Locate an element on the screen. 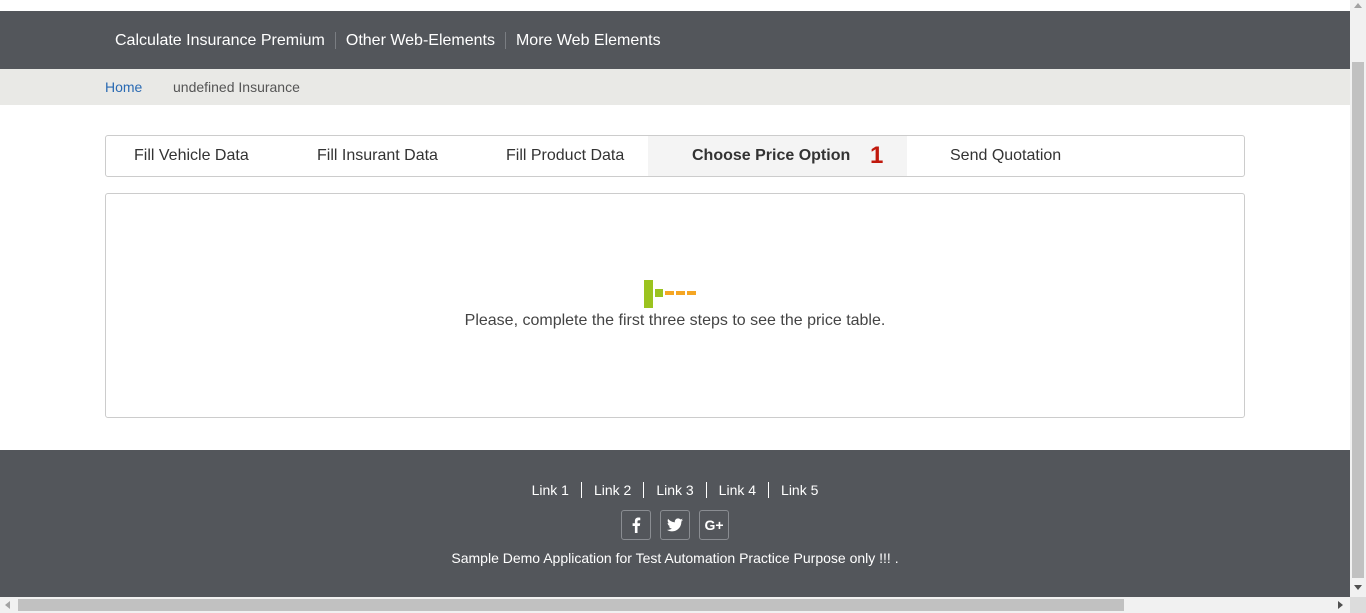 This screenshot has width=1366, height=613. footer-link-2: Link 2 is located at coordinates (611, 490).